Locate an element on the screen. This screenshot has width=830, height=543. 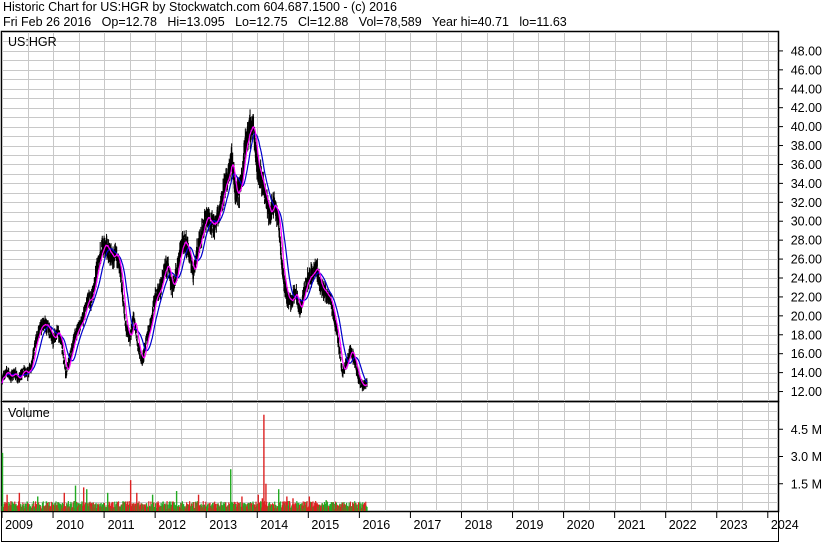
x-tick-label: 2019 is located at coordinates (530, 525).